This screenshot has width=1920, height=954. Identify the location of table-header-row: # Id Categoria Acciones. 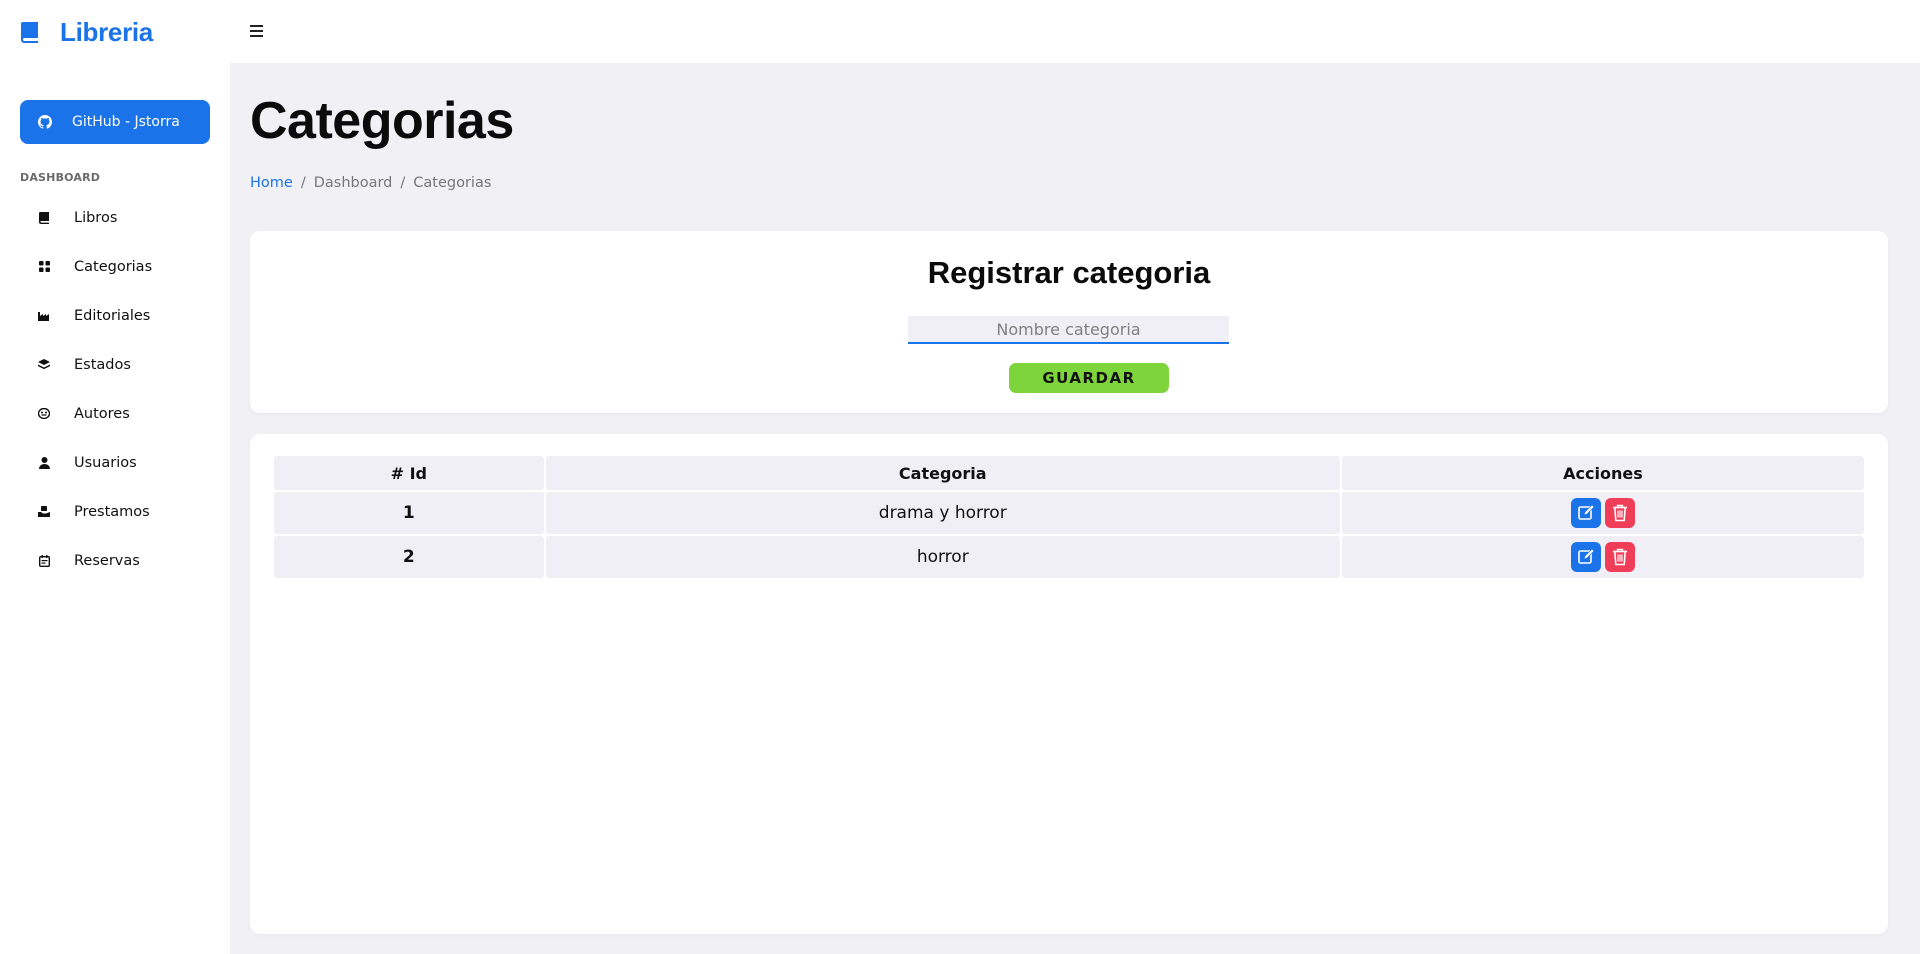
(1069, 473).